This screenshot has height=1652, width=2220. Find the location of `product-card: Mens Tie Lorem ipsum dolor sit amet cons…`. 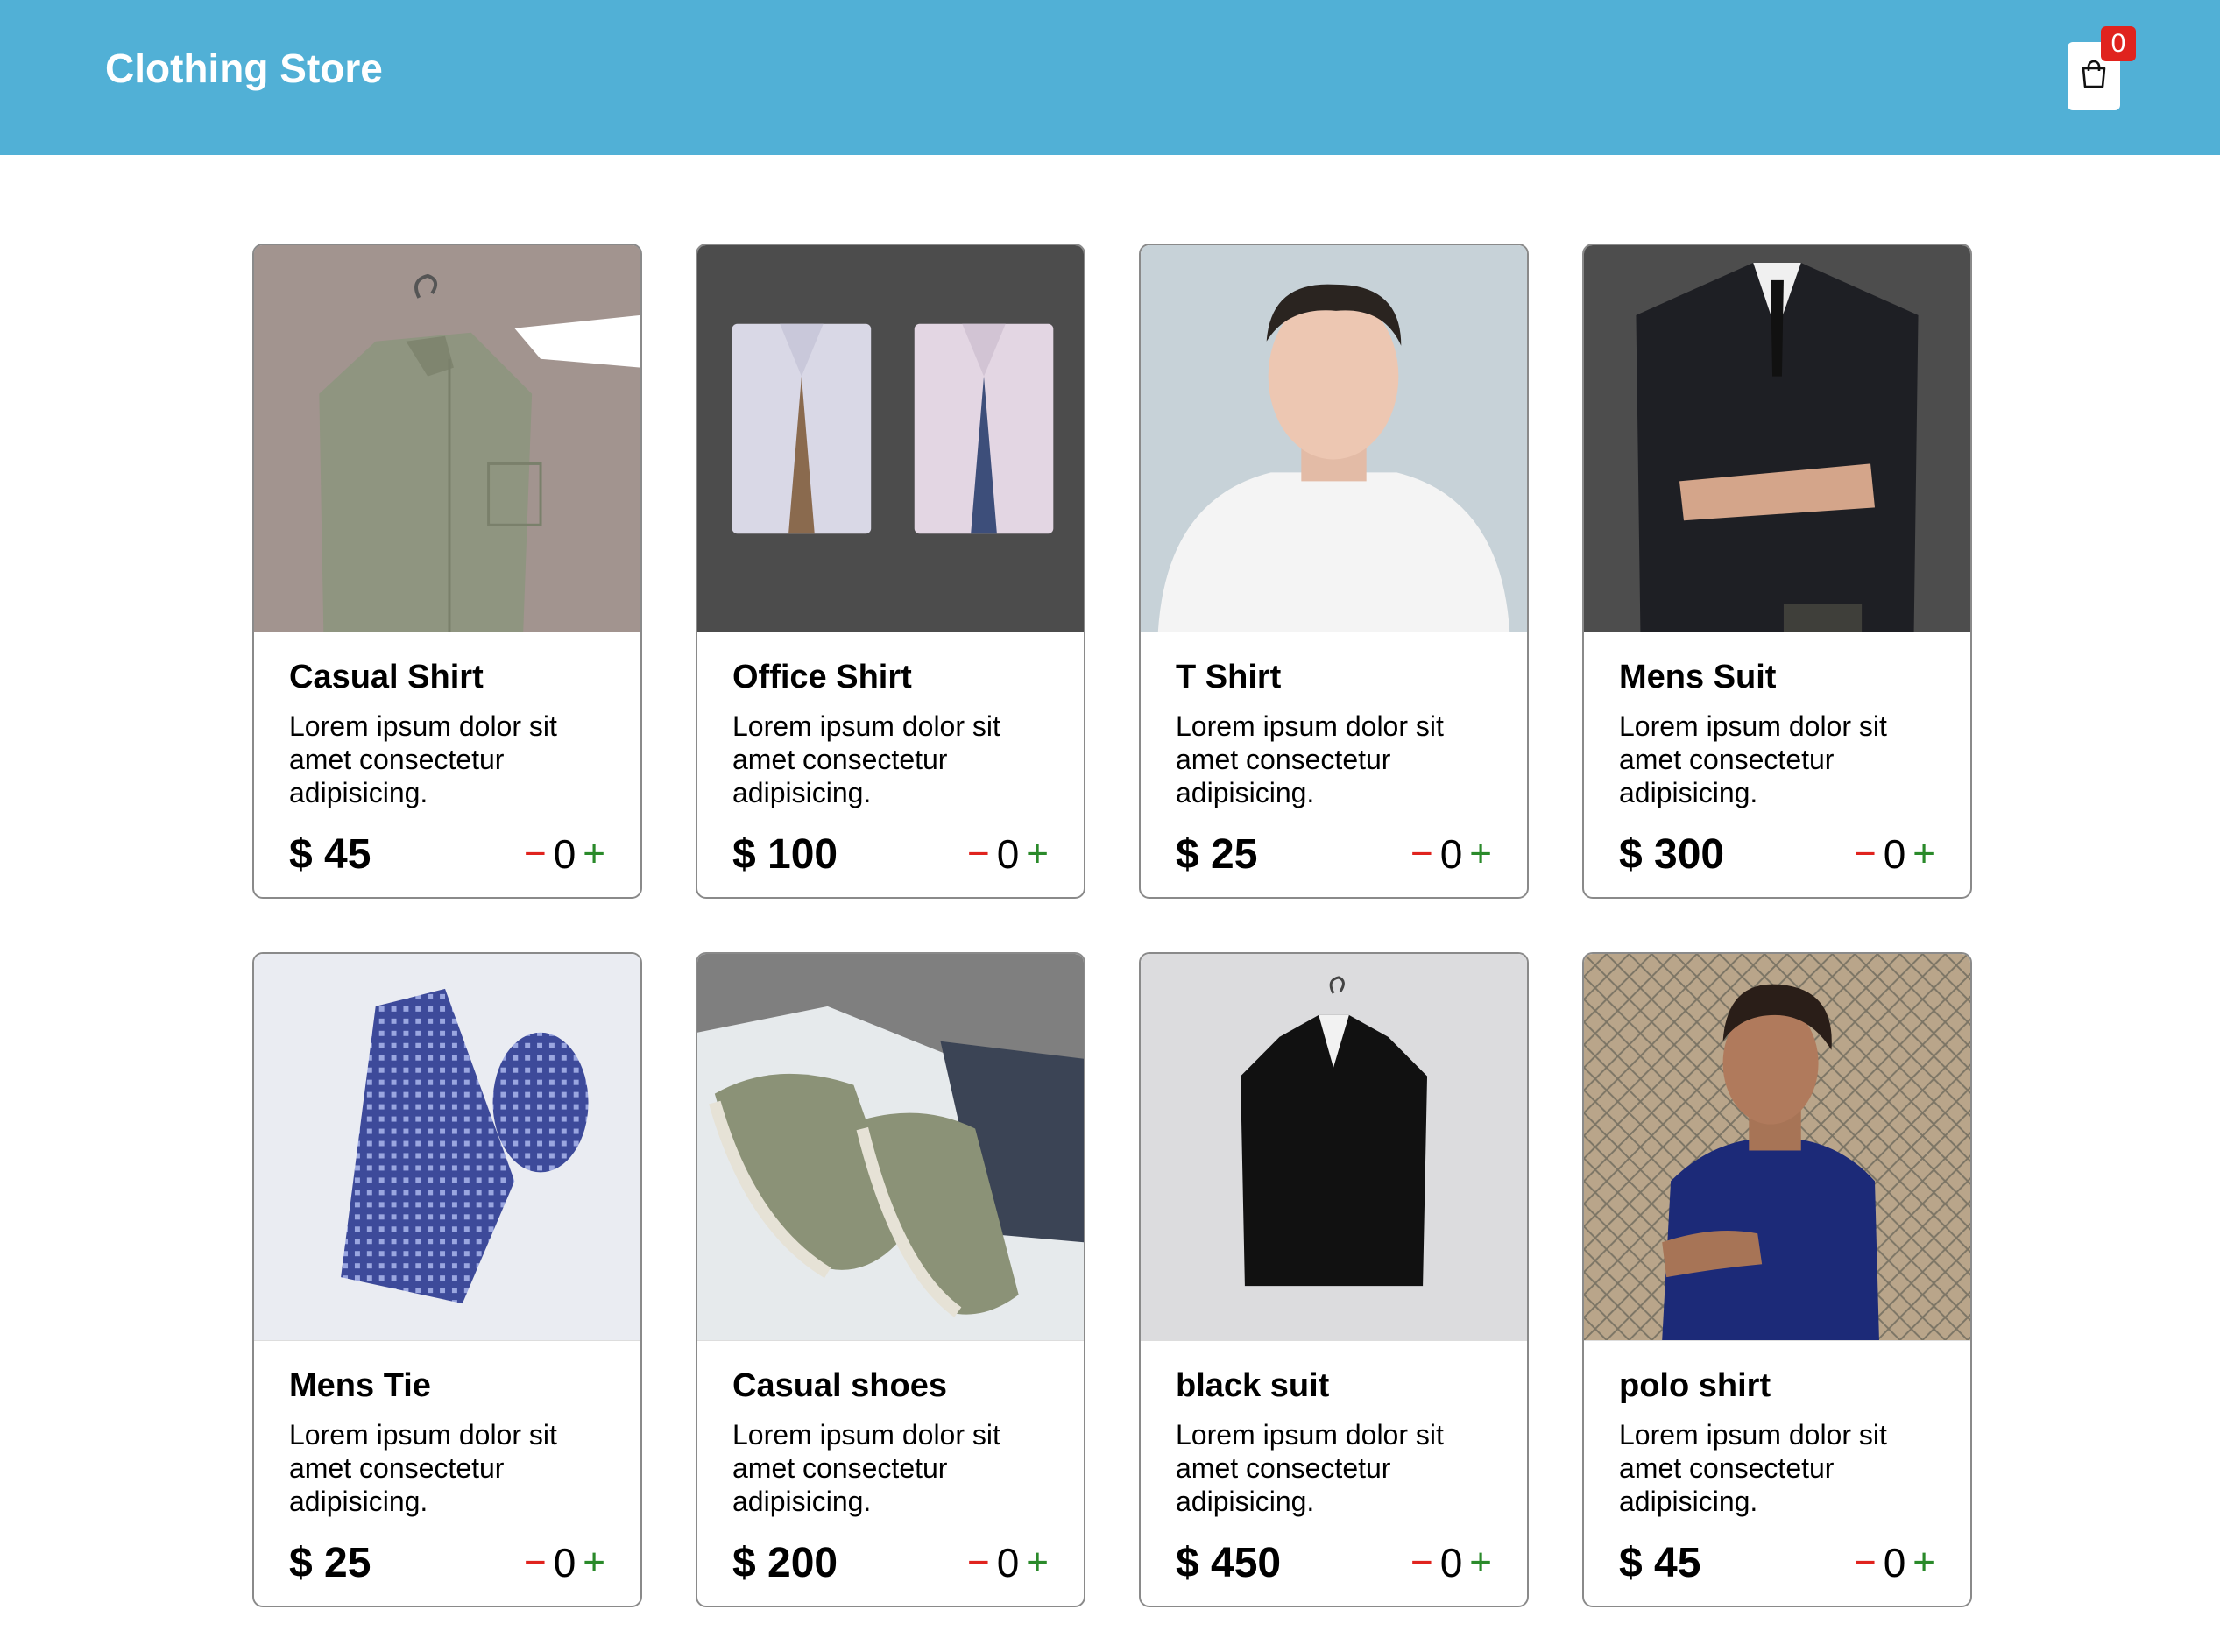

product-card: Mens Tie Lorem ipsum dolor sit amet cons… is located at coordinates (447, 1279).